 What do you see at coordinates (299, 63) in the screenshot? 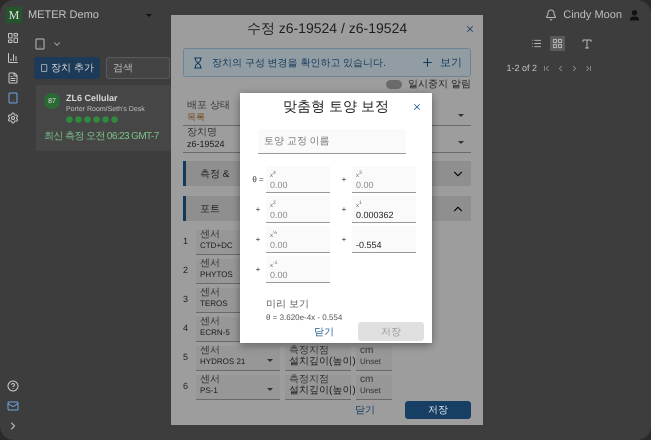
I see `banner-text: 장치의 구성 변경을 확인하고 있습니다.` at bounding box center [299, 63].